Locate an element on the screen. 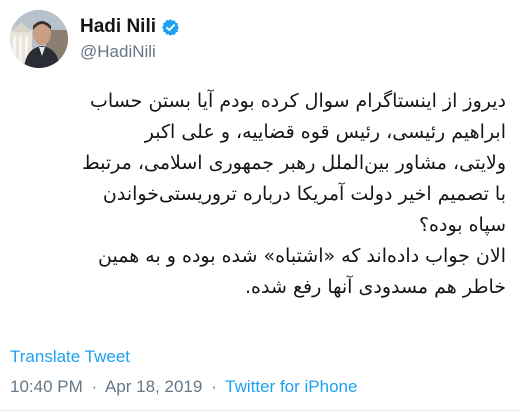 The width and height of the screenshot is (520, 416). name-row: Hadi Nili is located at coordinates (130, 27).